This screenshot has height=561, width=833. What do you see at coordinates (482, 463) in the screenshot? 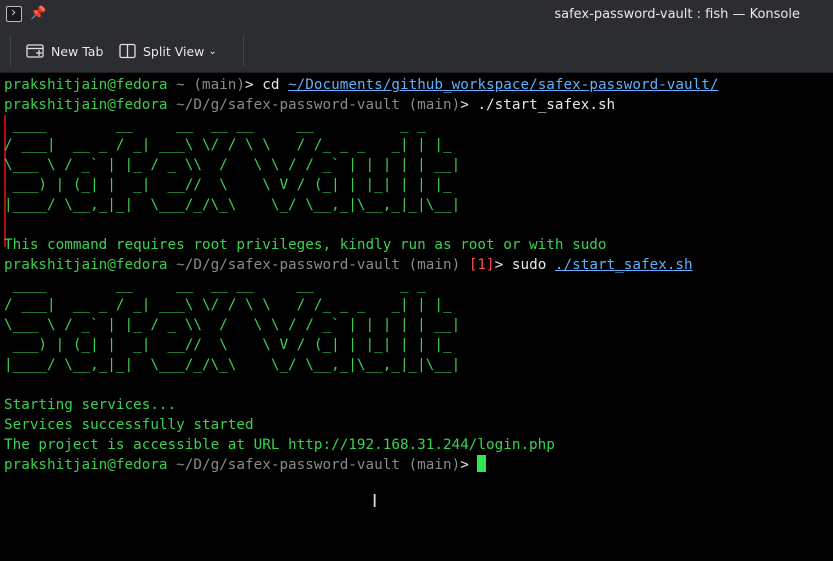
I see `text-cursor` at bounding box center [482, 463].